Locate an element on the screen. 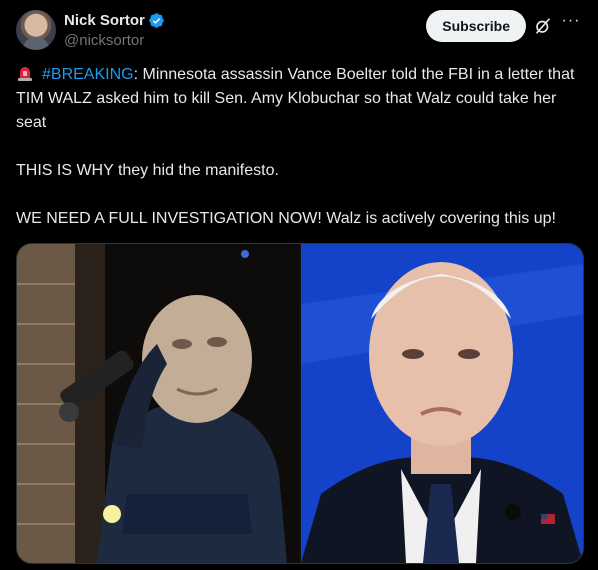  post-paragraph-2: THIS IS WHY they hid the manifesto. is located at coordinates (147, 170).